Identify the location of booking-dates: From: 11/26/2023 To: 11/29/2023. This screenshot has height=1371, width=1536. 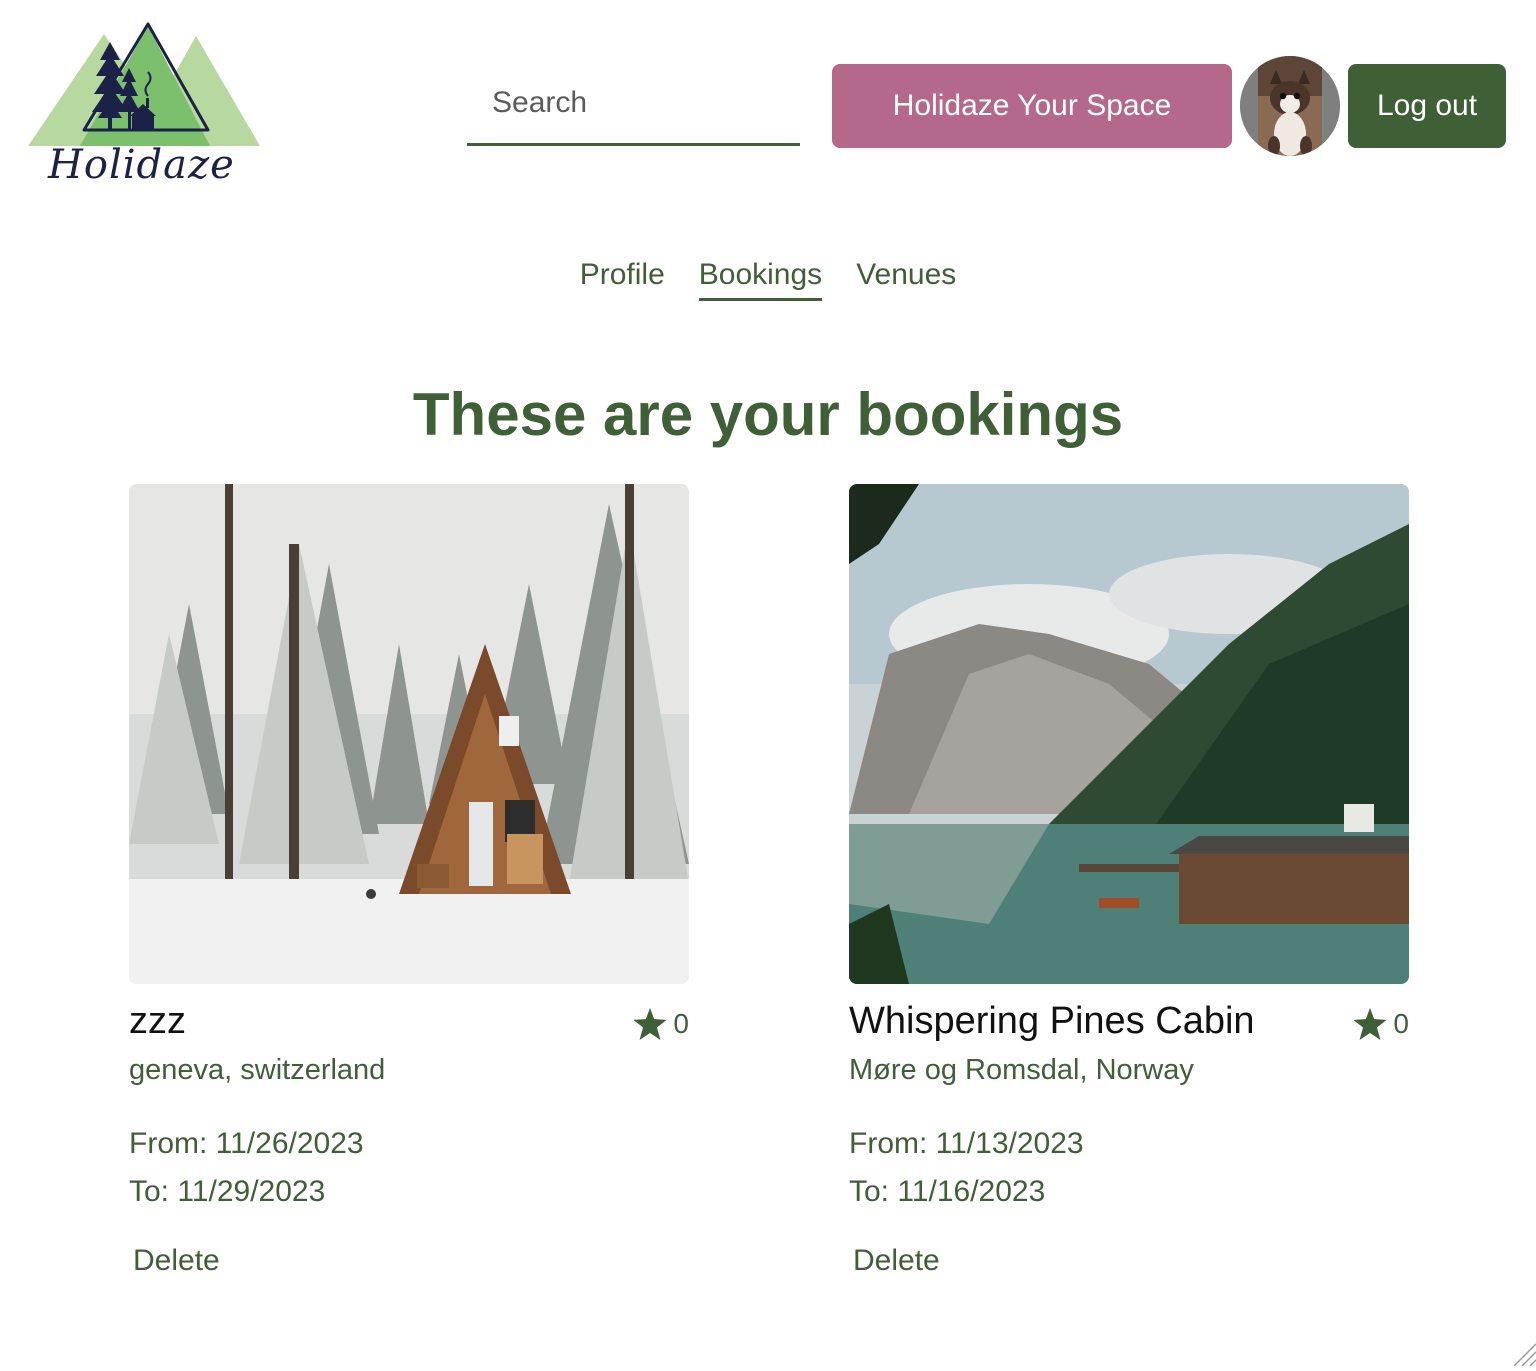
(409, 1168).